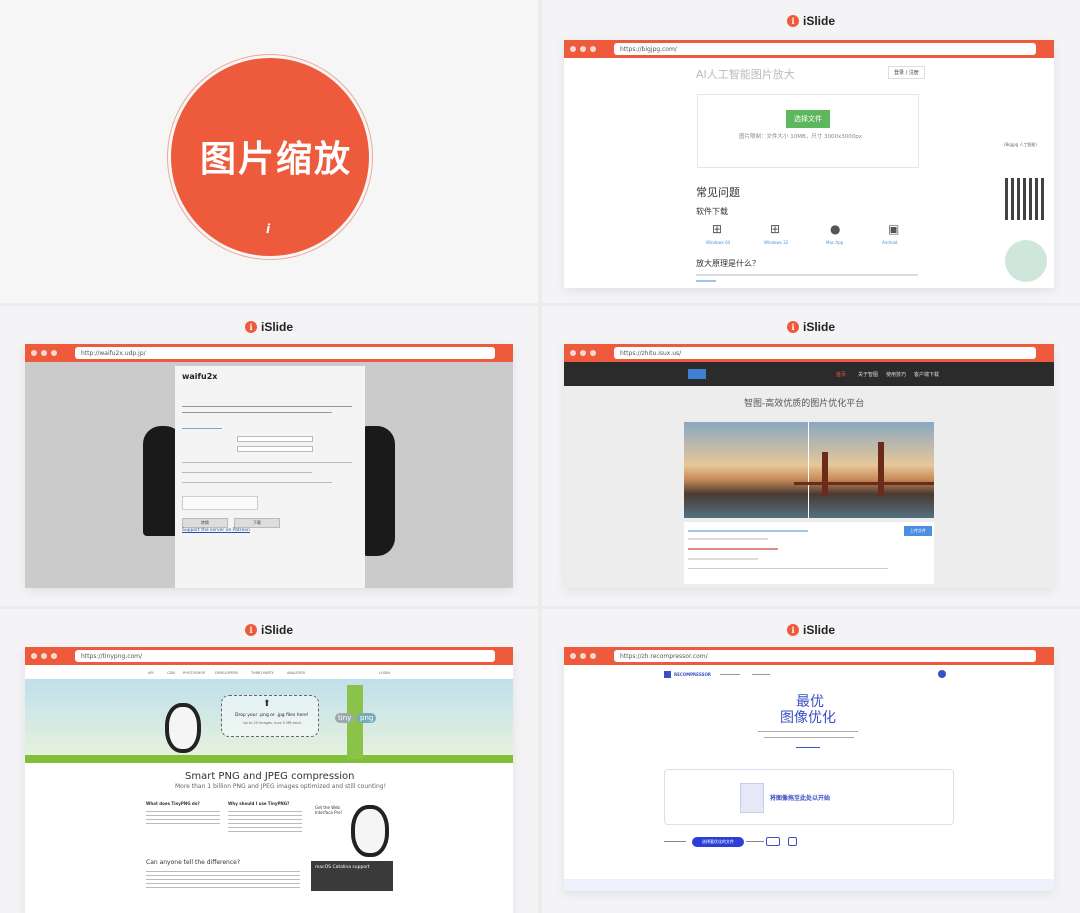  What do you see at coordinates (275, 439) in the screenshot?
I see `url-input` at bounding box center [275, 439].